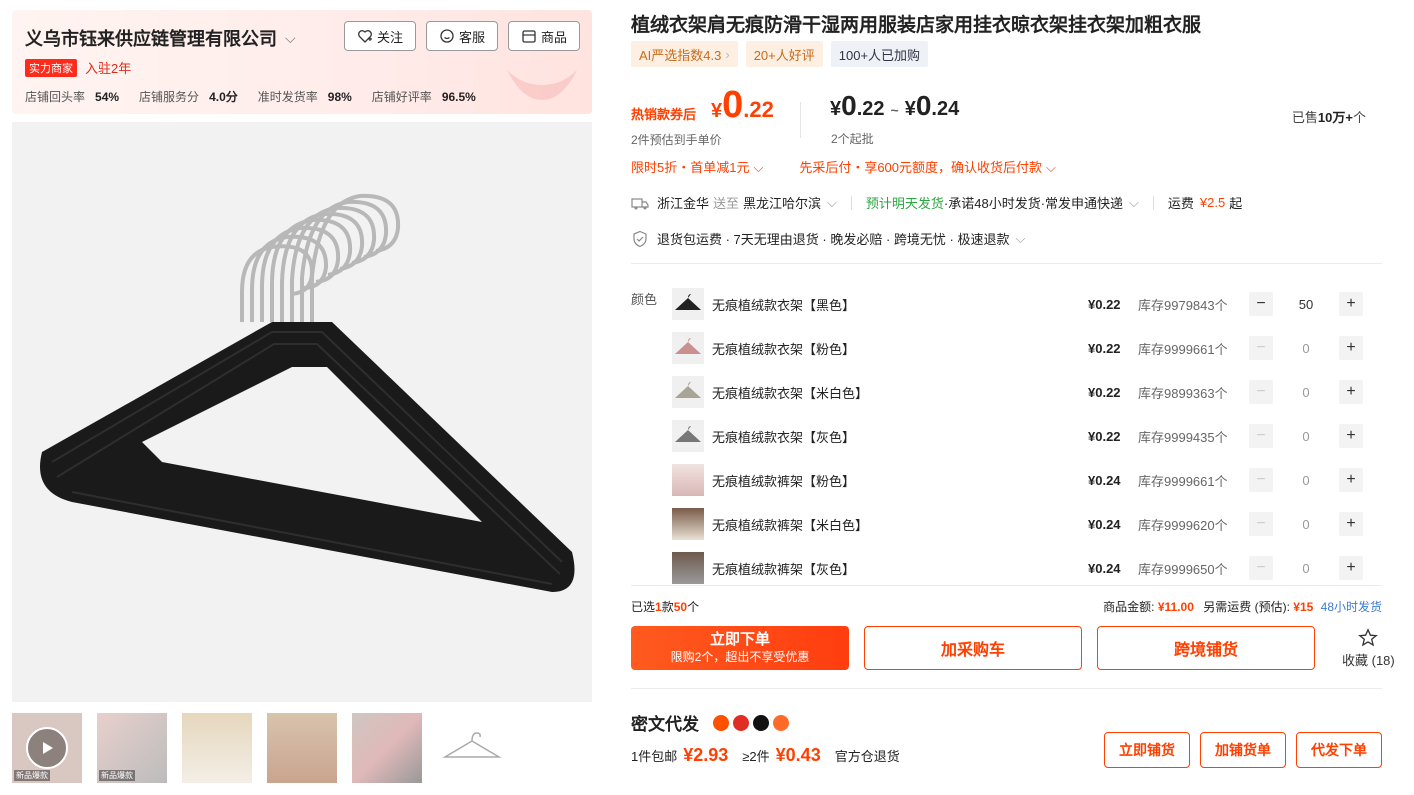 The height and width of the screenshot is (795, 1414). What do you see at coordinates (1183, 349) in the screenshot?
I see `sku-stock: 库存9999661个` at bounding box center [1183, 349].